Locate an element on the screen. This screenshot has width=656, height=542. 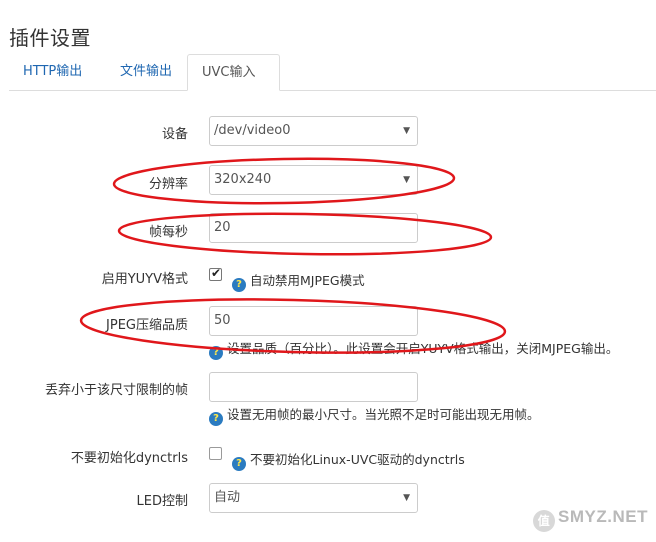
check-icon: ✔ is located at coordinates (216, 273).